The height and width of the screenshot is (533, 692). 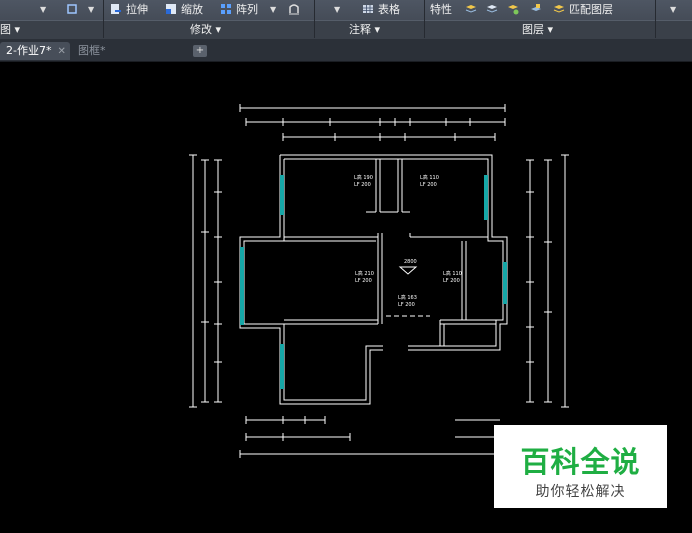 I want to click on match-layer-icon, so click(x=559, y=9).